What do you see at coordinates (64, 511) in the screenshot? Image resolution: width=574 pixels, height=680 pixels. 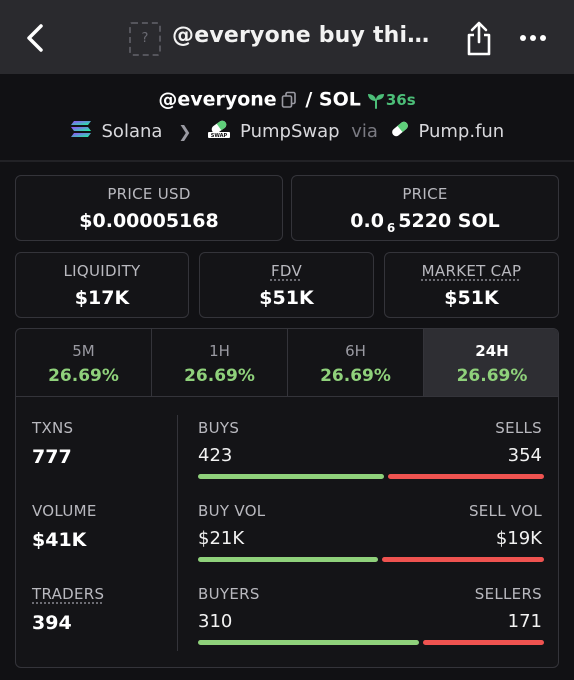 I see `volume-label: VOLUME` at bounding box center [64, 511].